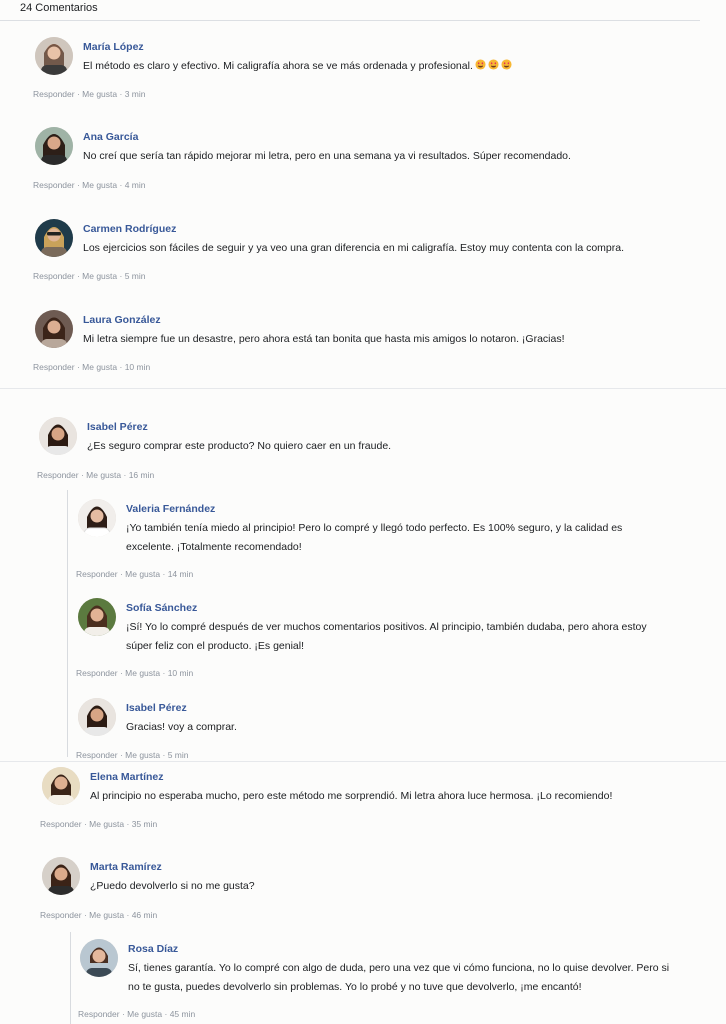  What do you see at coordinates (144, 915) in the screenshot?
I see `timestamp: 46 min` at bounding box center [144, 915].